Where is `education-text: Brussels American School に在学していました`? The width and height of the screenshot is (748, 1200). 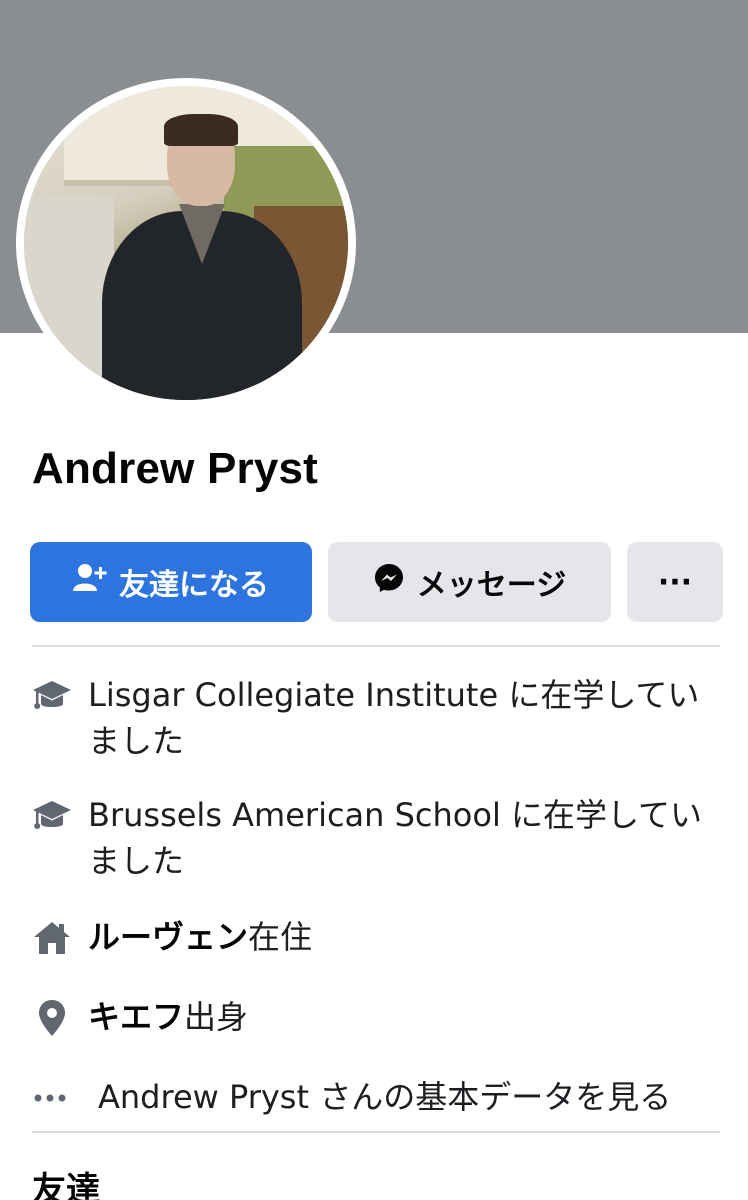 education-text: Brussels American School に在学していました is located at coordinates (395, 838).